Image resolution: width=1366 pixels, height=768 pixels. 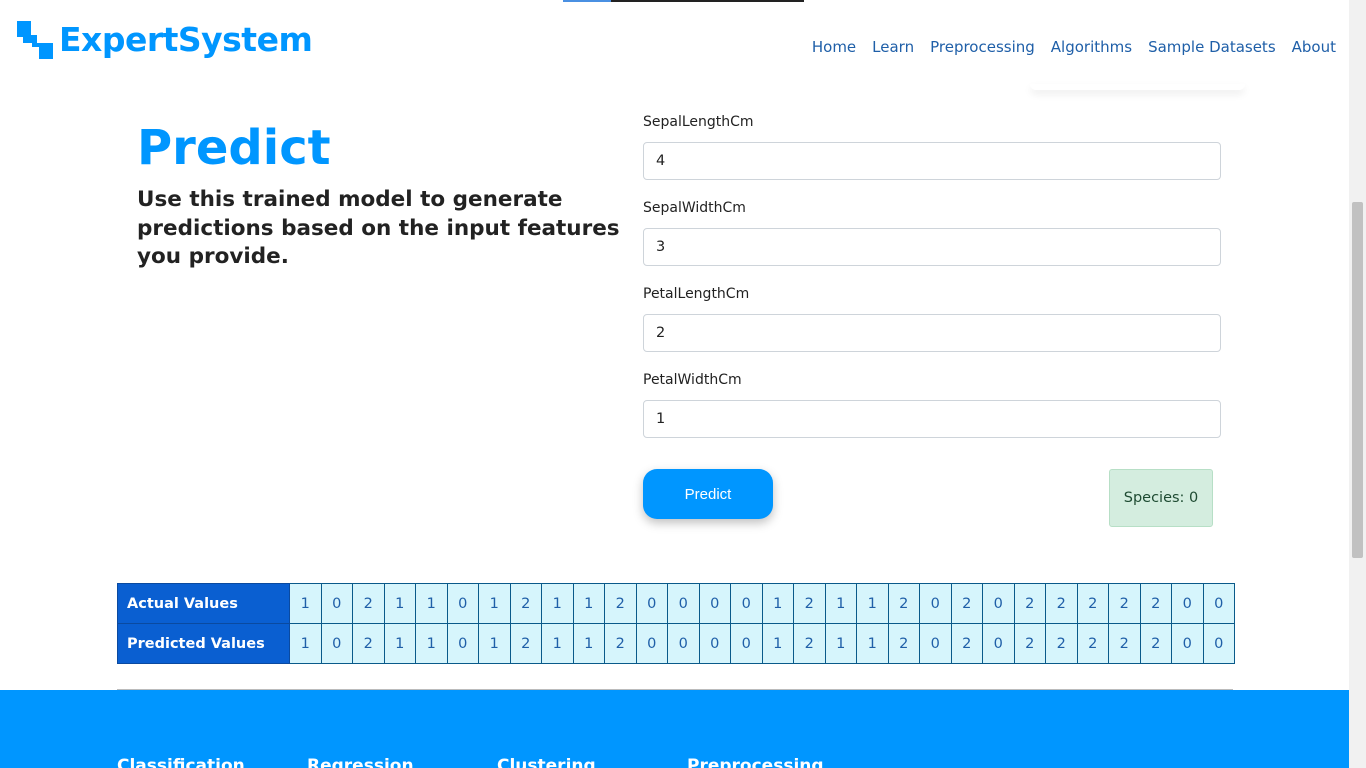 What do you see at coordinates (1137, 87) in the screenshot?
I see `dropdown-shadow` at bounding box center [1137, 87].